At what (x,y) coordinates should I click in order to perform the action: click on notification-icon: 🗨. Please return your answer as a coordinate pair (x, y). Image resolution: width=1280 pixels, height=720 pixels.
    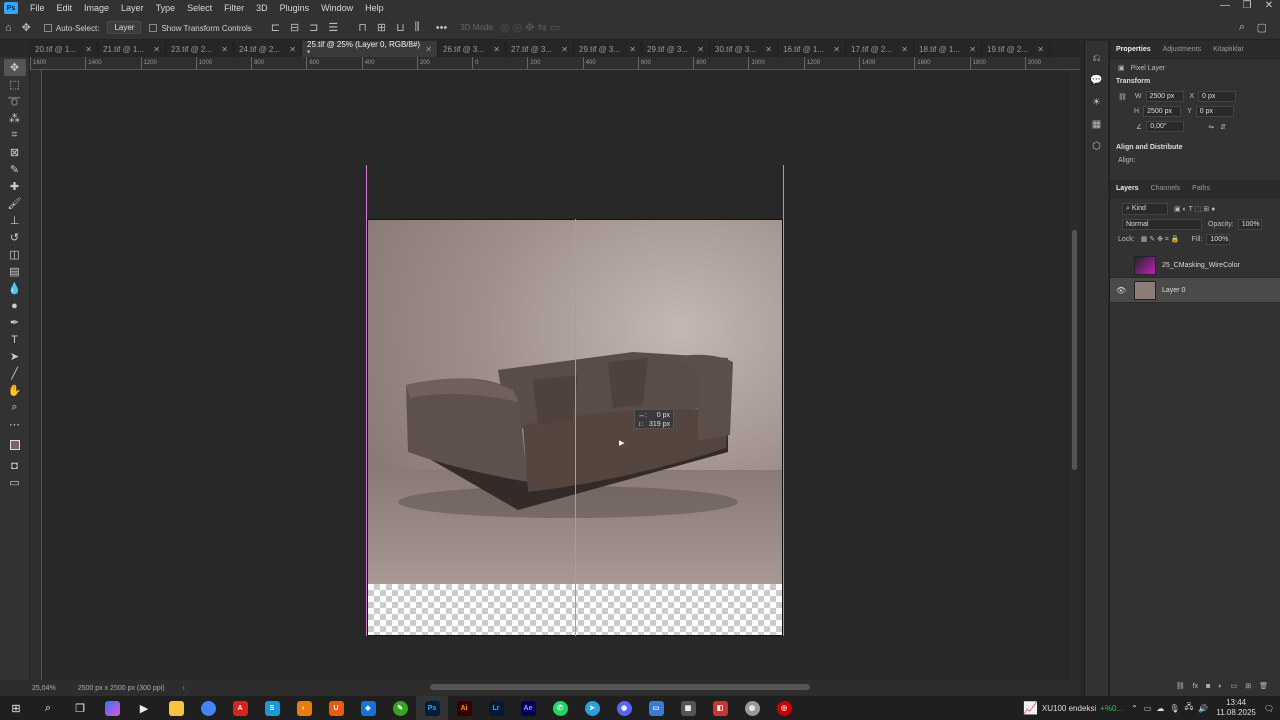
    Looking at the image, I should click on (1269, 708).